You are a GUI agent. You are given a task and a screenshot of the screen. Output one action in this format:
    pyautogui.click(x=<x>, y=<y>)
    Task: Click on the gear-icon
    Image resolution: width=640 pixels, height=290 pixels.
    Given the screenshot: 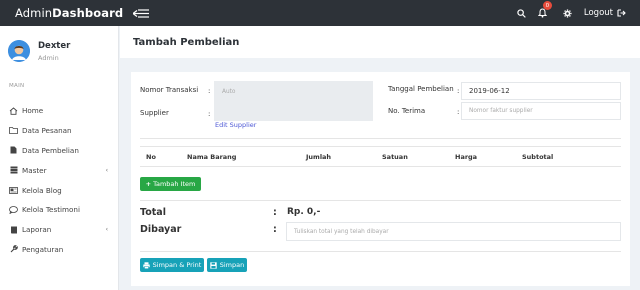 What is the action you would take?
    pyautogui.click(x=567, y=13)
    